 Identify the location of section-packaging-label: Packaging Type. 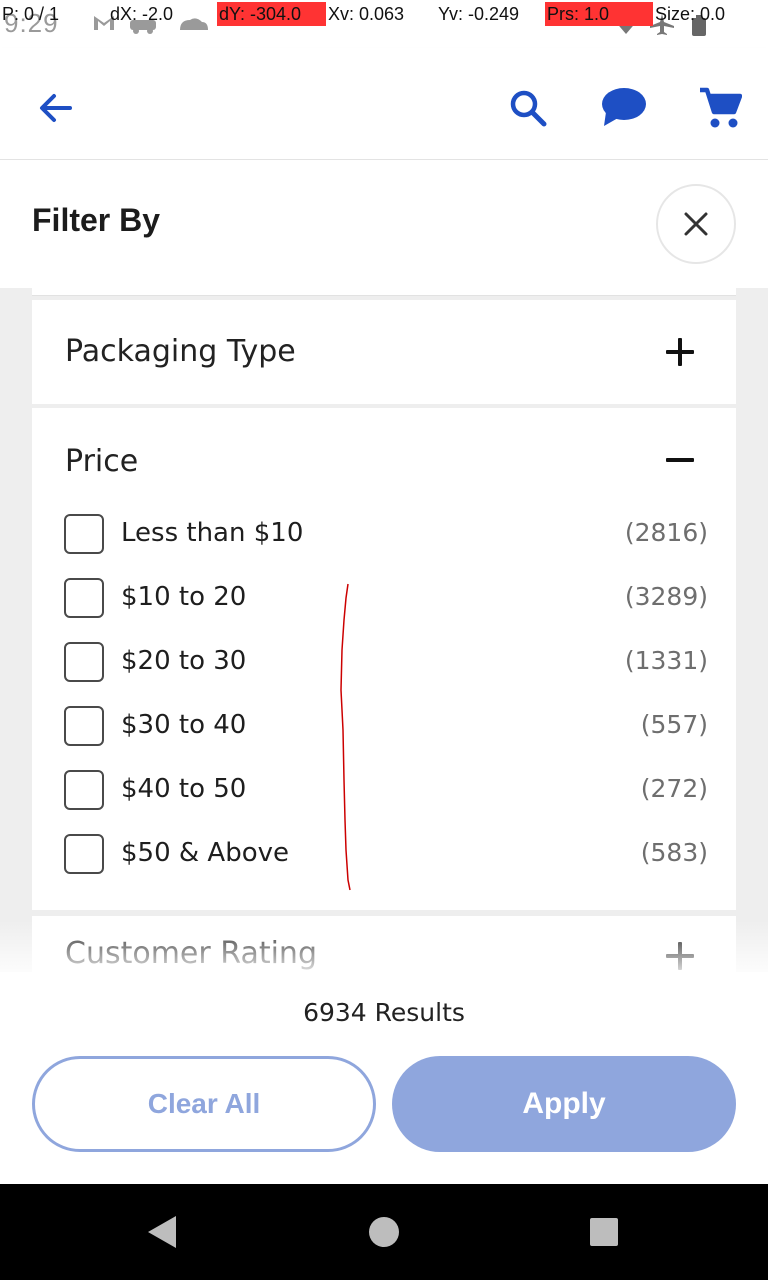
(180, 351).